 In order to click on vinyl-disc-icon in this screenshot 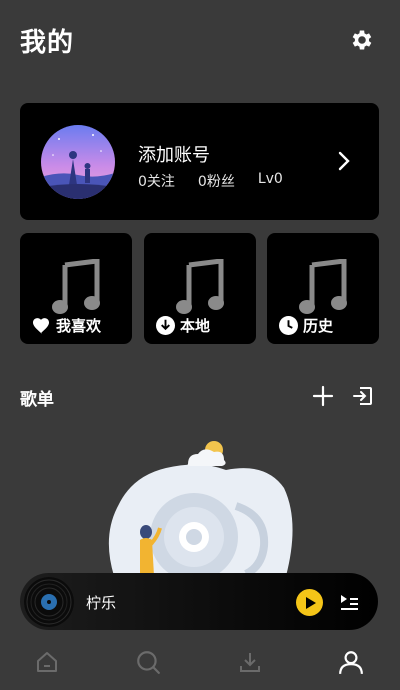, I will do `click(49, 602)`.